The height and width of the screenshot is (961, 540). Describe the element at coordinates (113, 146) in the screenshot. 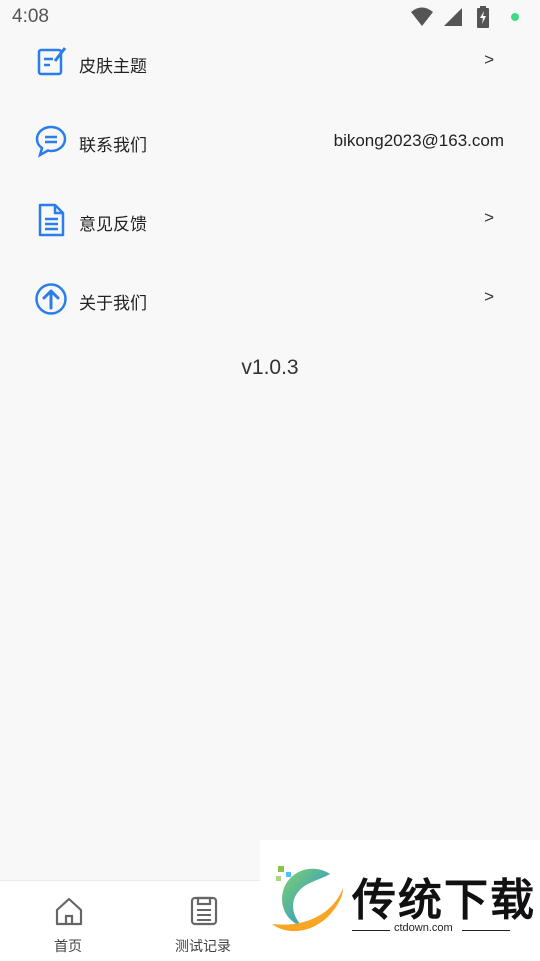

I see `menu-label: 联系我们` at that location.